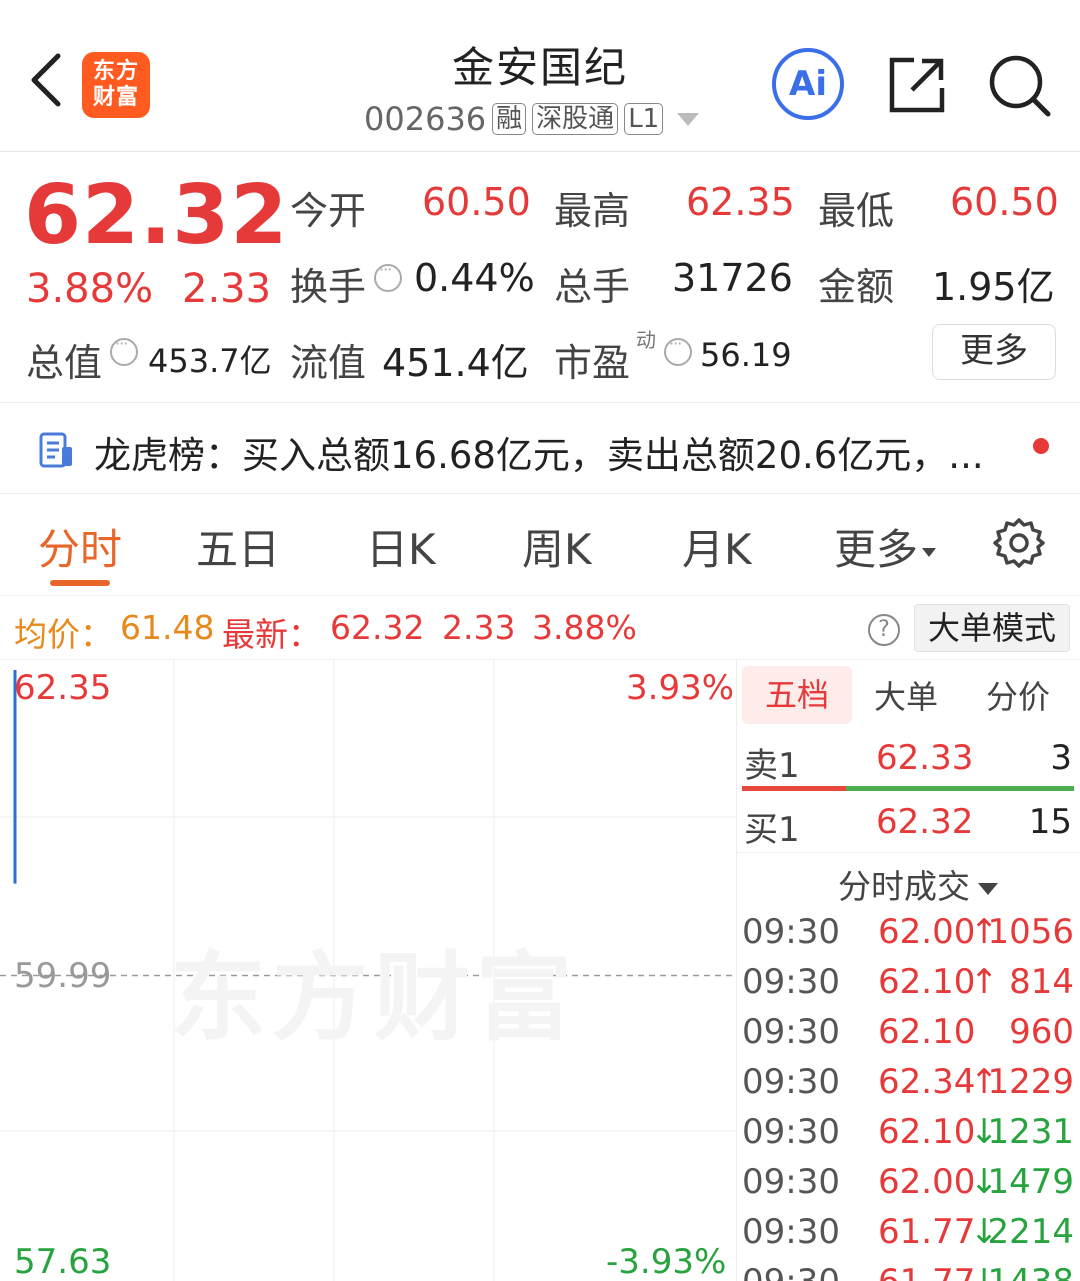 The height and width of the screenshot is (1281, 1080). What do you see at coordinates (994, 352) in the screenshot?
I see `more-stats-button: 更多` at bounding box center [994, 352].